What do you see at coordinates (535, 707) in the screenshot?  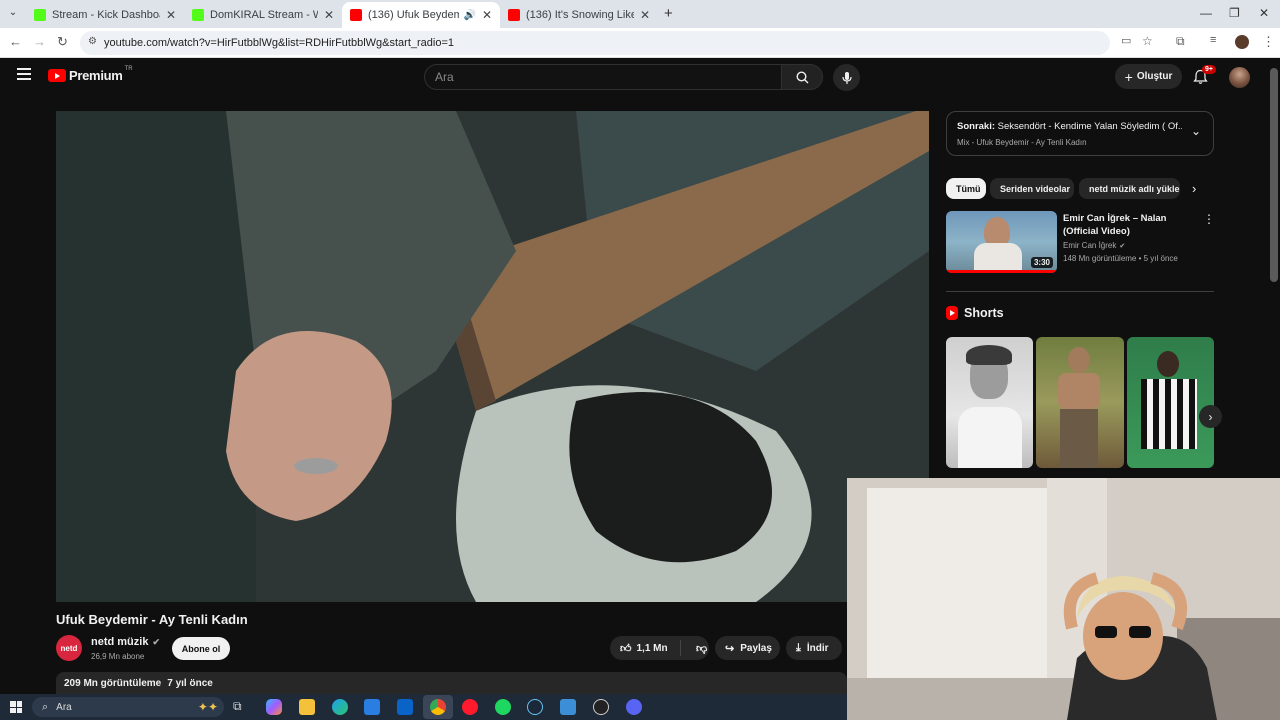 I see `steam-icon` at bounding box center [535, 707].